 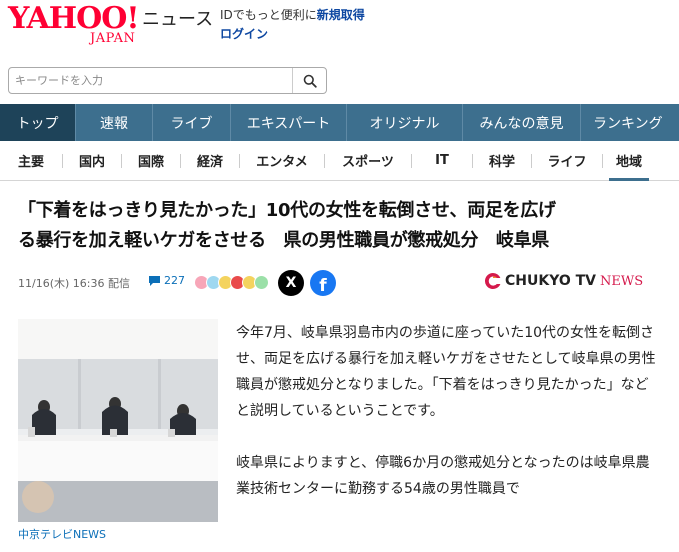 I want to click on category-main: 主要, so click(x=31, y=161).